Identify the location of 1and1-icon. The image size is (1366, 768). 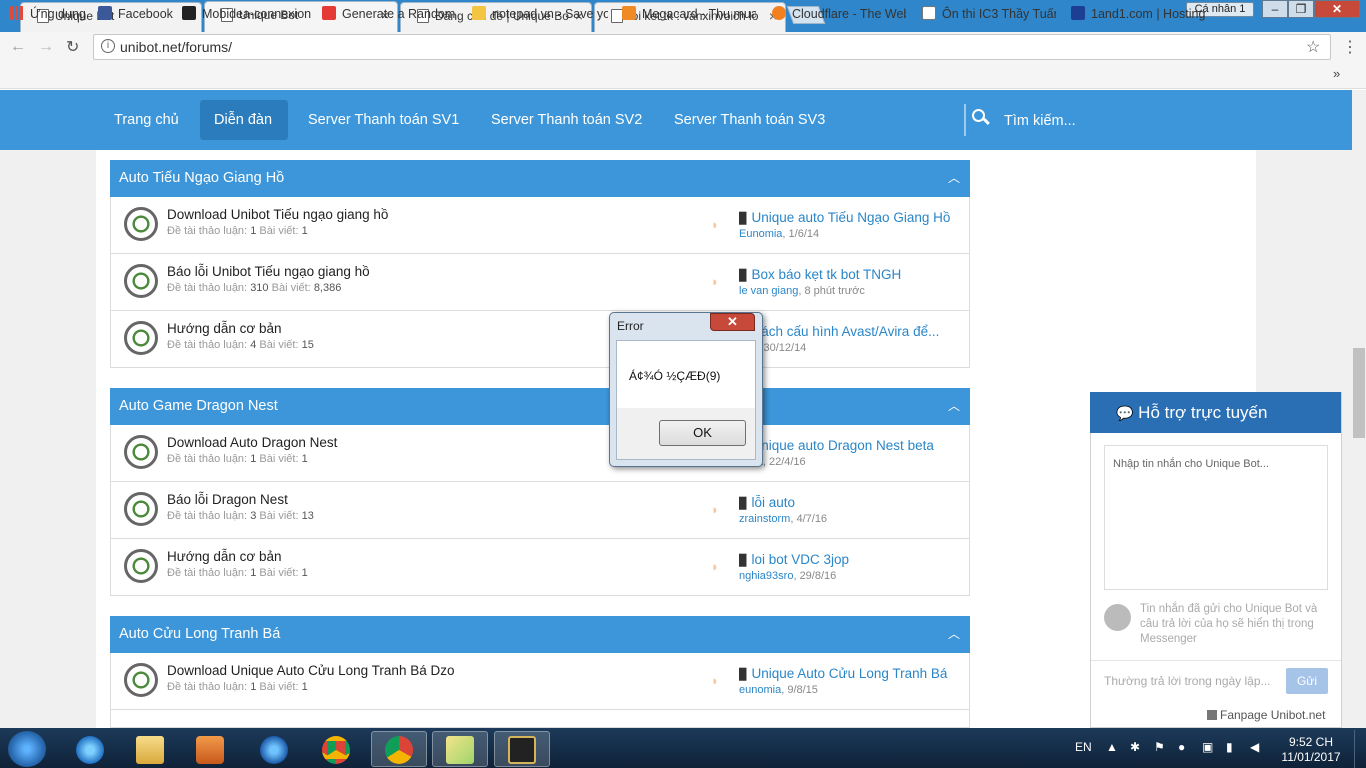
(1078, 13).